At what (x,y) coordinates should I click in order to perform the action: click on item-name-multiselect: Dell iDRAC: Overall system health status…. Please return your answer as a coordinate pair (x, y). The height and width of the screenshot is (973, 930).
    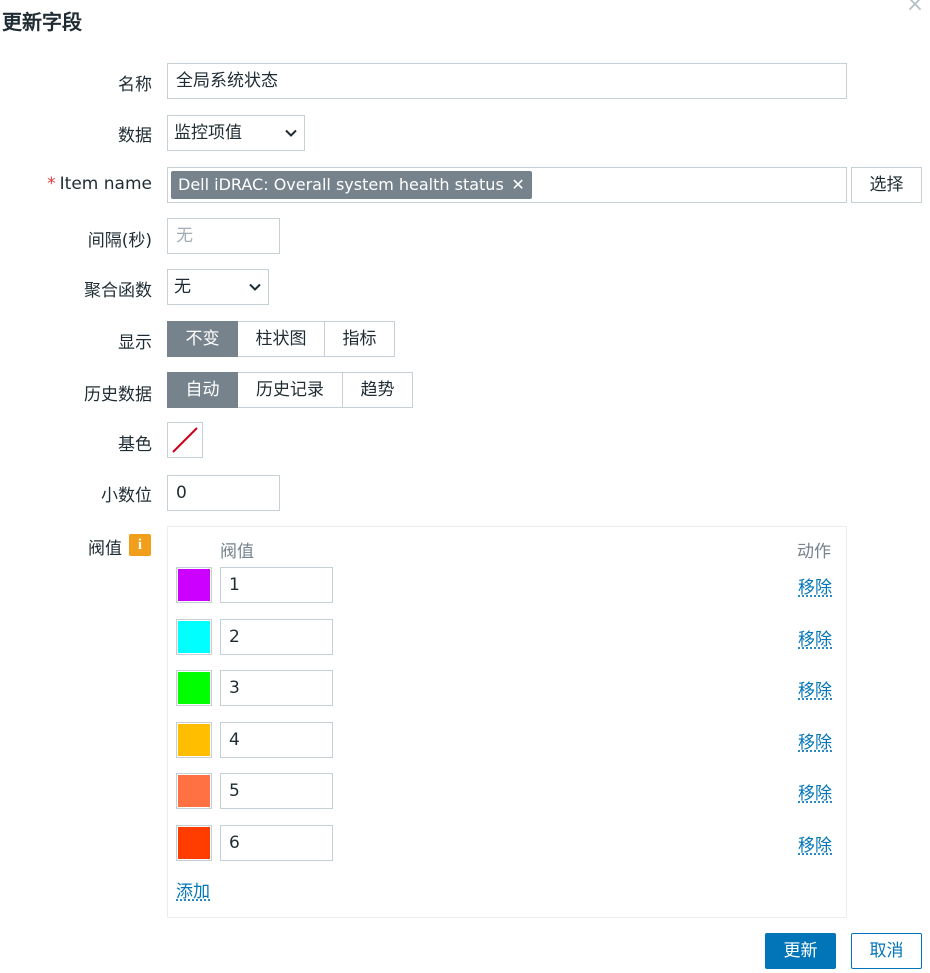
    Looking at the image, I should click on (507, 185).